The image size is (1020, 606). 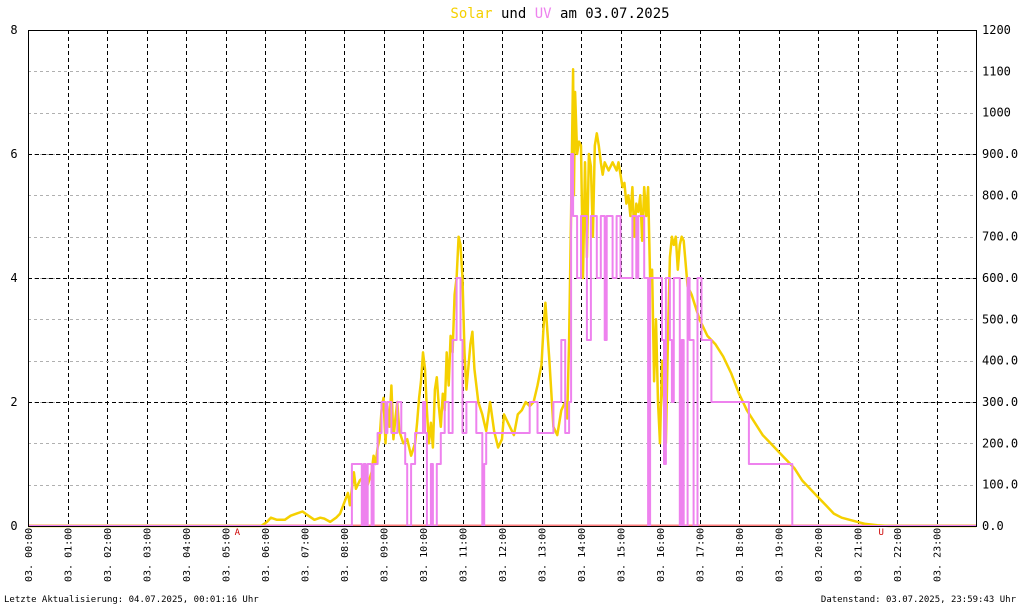 What do you see at coordinates (1000, 195) in the screenshot?
I see `right-tick-label: 800.0` at bounding box center [1000, 195].